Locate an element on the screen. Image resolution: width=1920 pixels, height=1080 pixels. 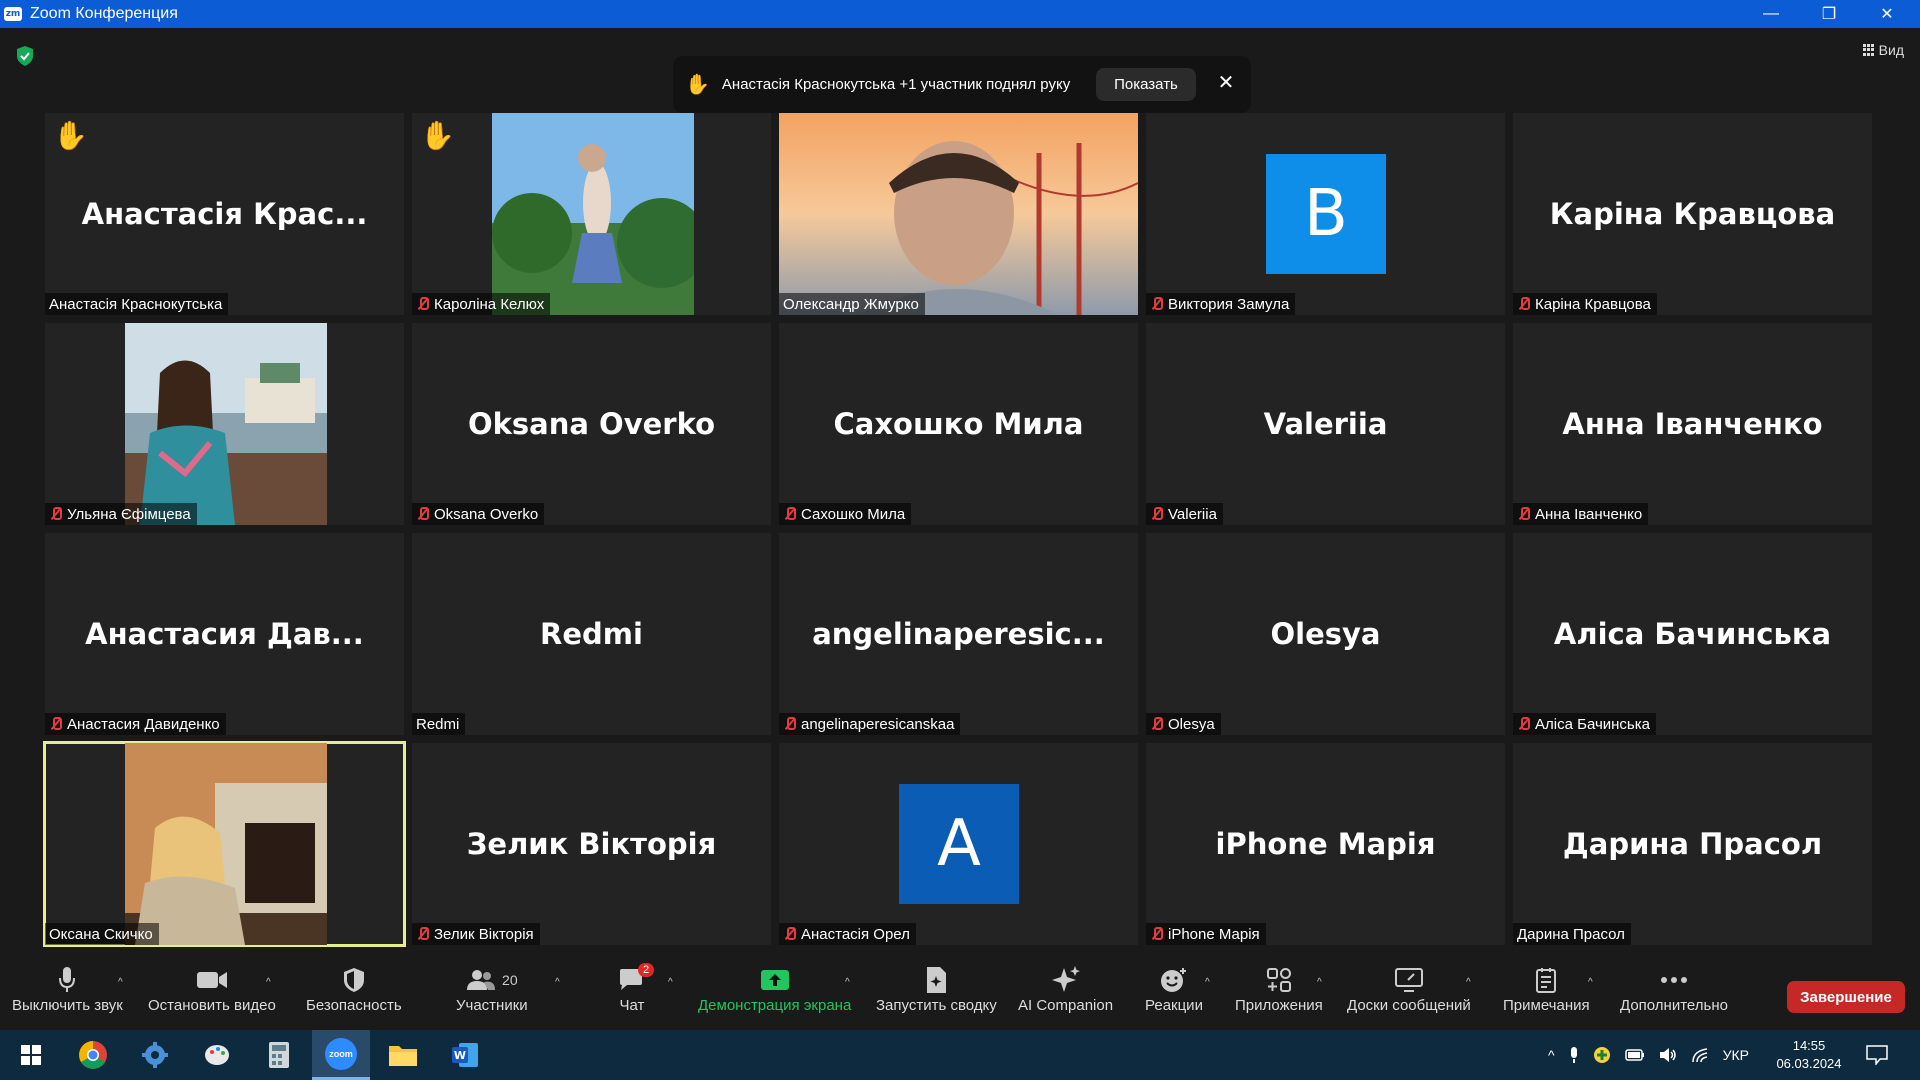
participant-tile: Redmi Redmi is located at coordinates (591, 634).